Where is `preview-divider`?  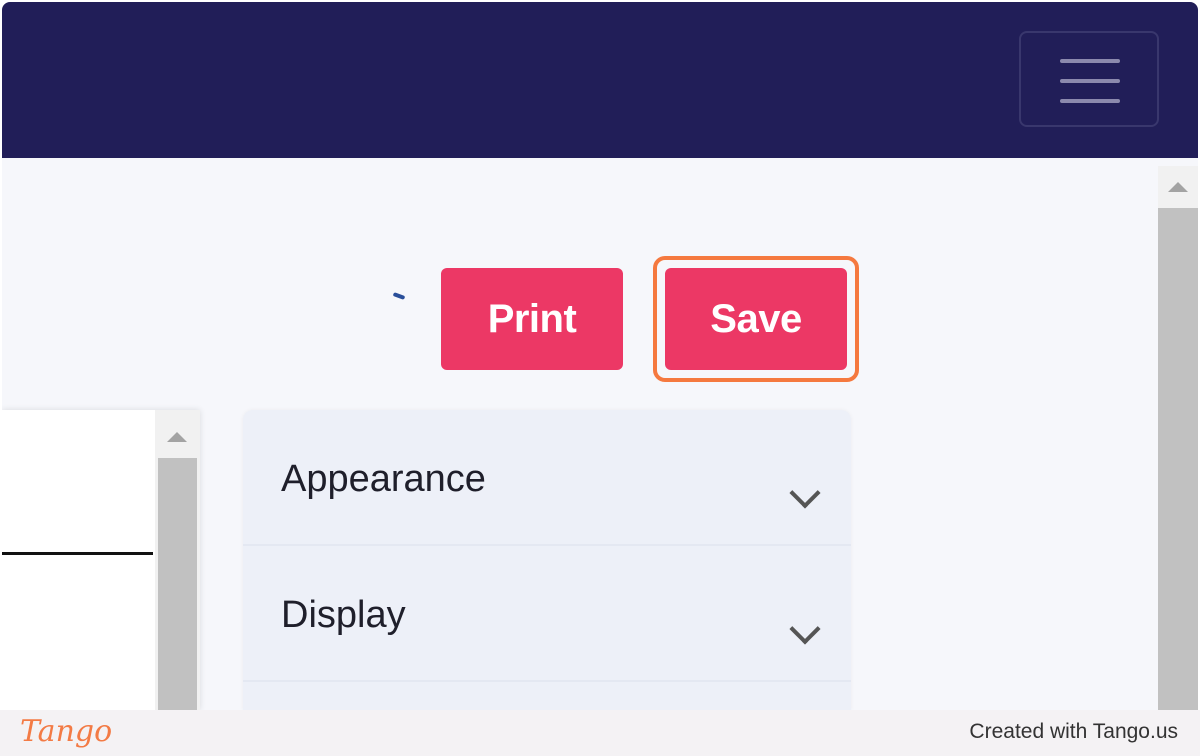
preview-divider is located at coordinates (77, 553).